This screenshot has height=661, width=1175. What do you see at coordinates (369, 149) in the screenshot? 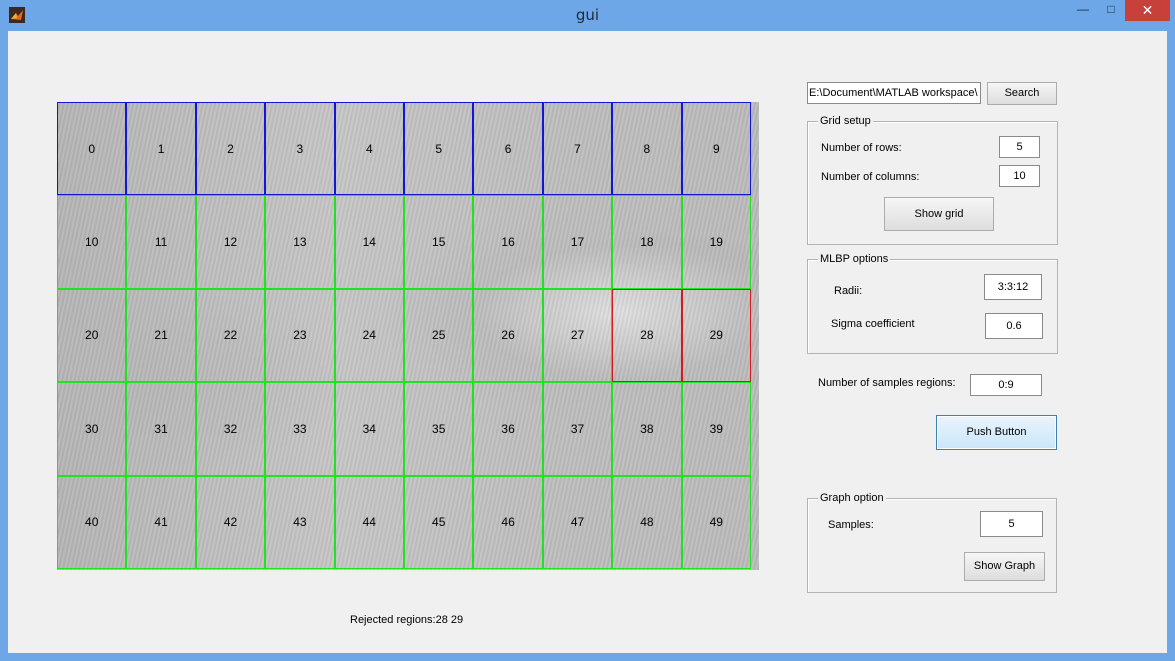
I see `grid-region-4: 4` at bounding box center [369, 149].